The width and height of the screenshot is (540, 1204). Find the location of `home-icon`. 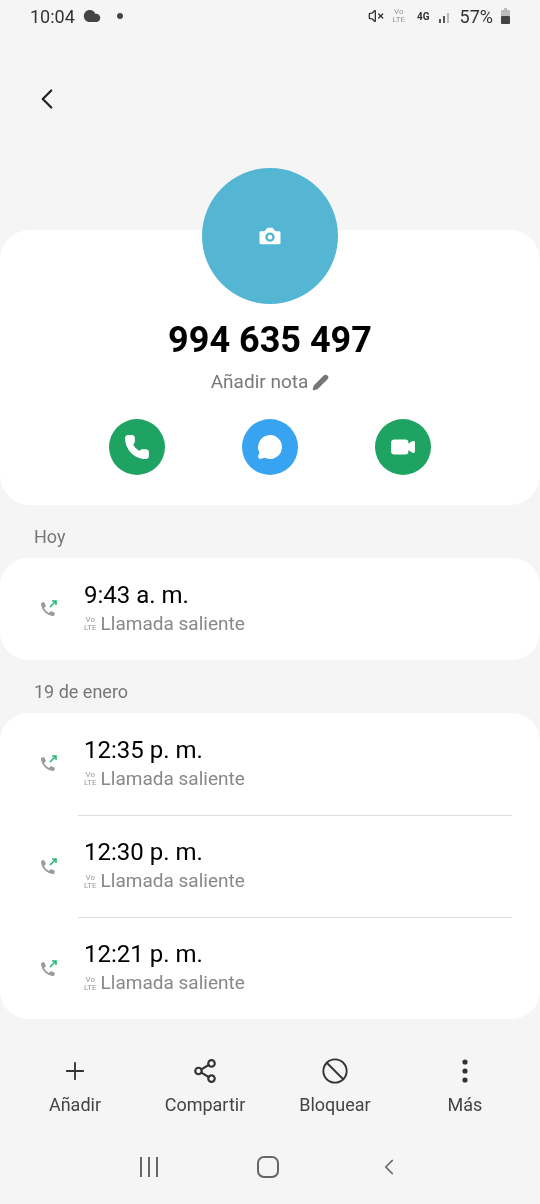

home-icon is located at coordinates (268, 1167).